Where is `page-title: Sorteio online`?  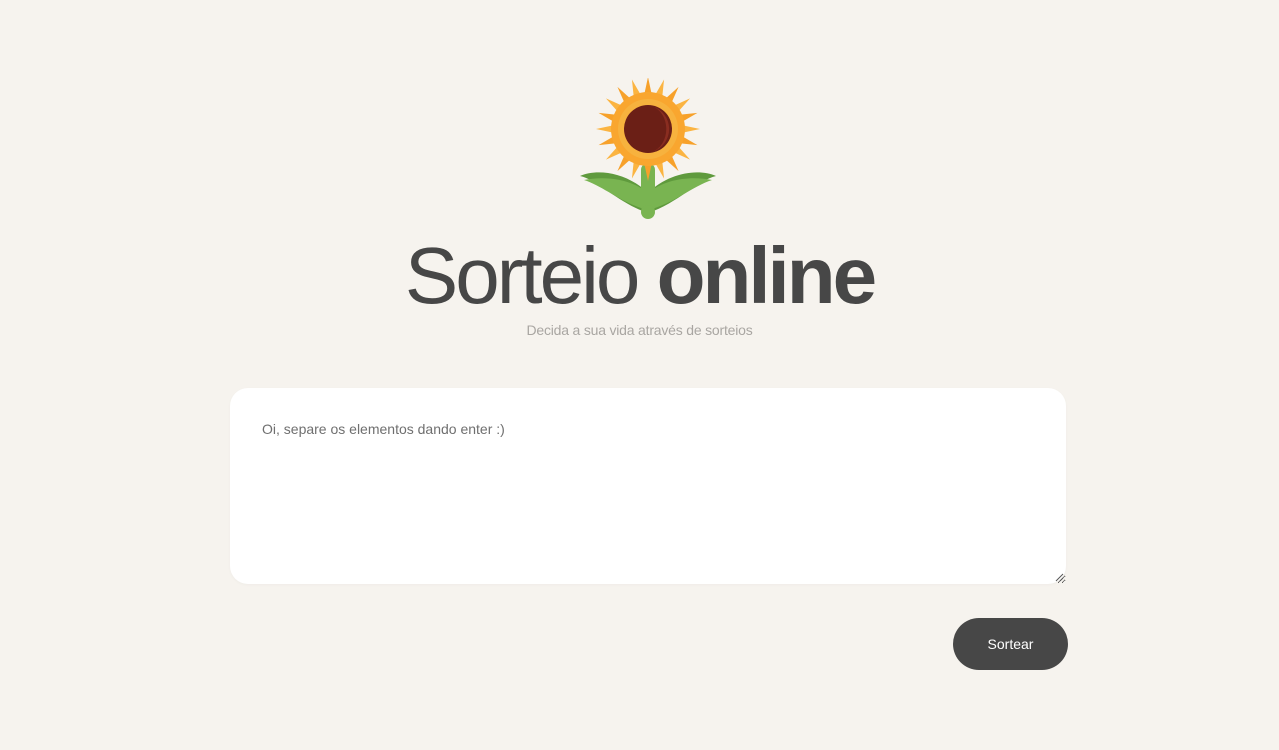
page-title: Sorteio online is located at coordinates (639, 276).